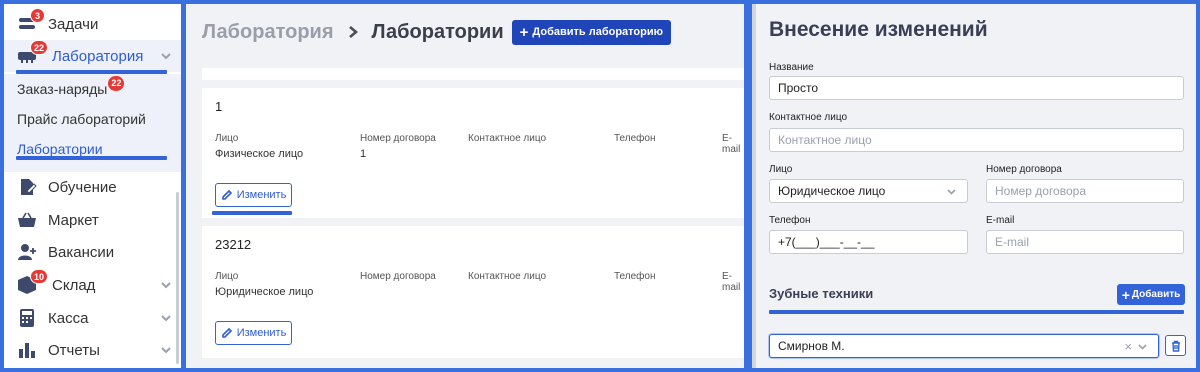  Describe the element at coordinates (791, 67) in the screenshot. I see `name-label: Название` at that location.